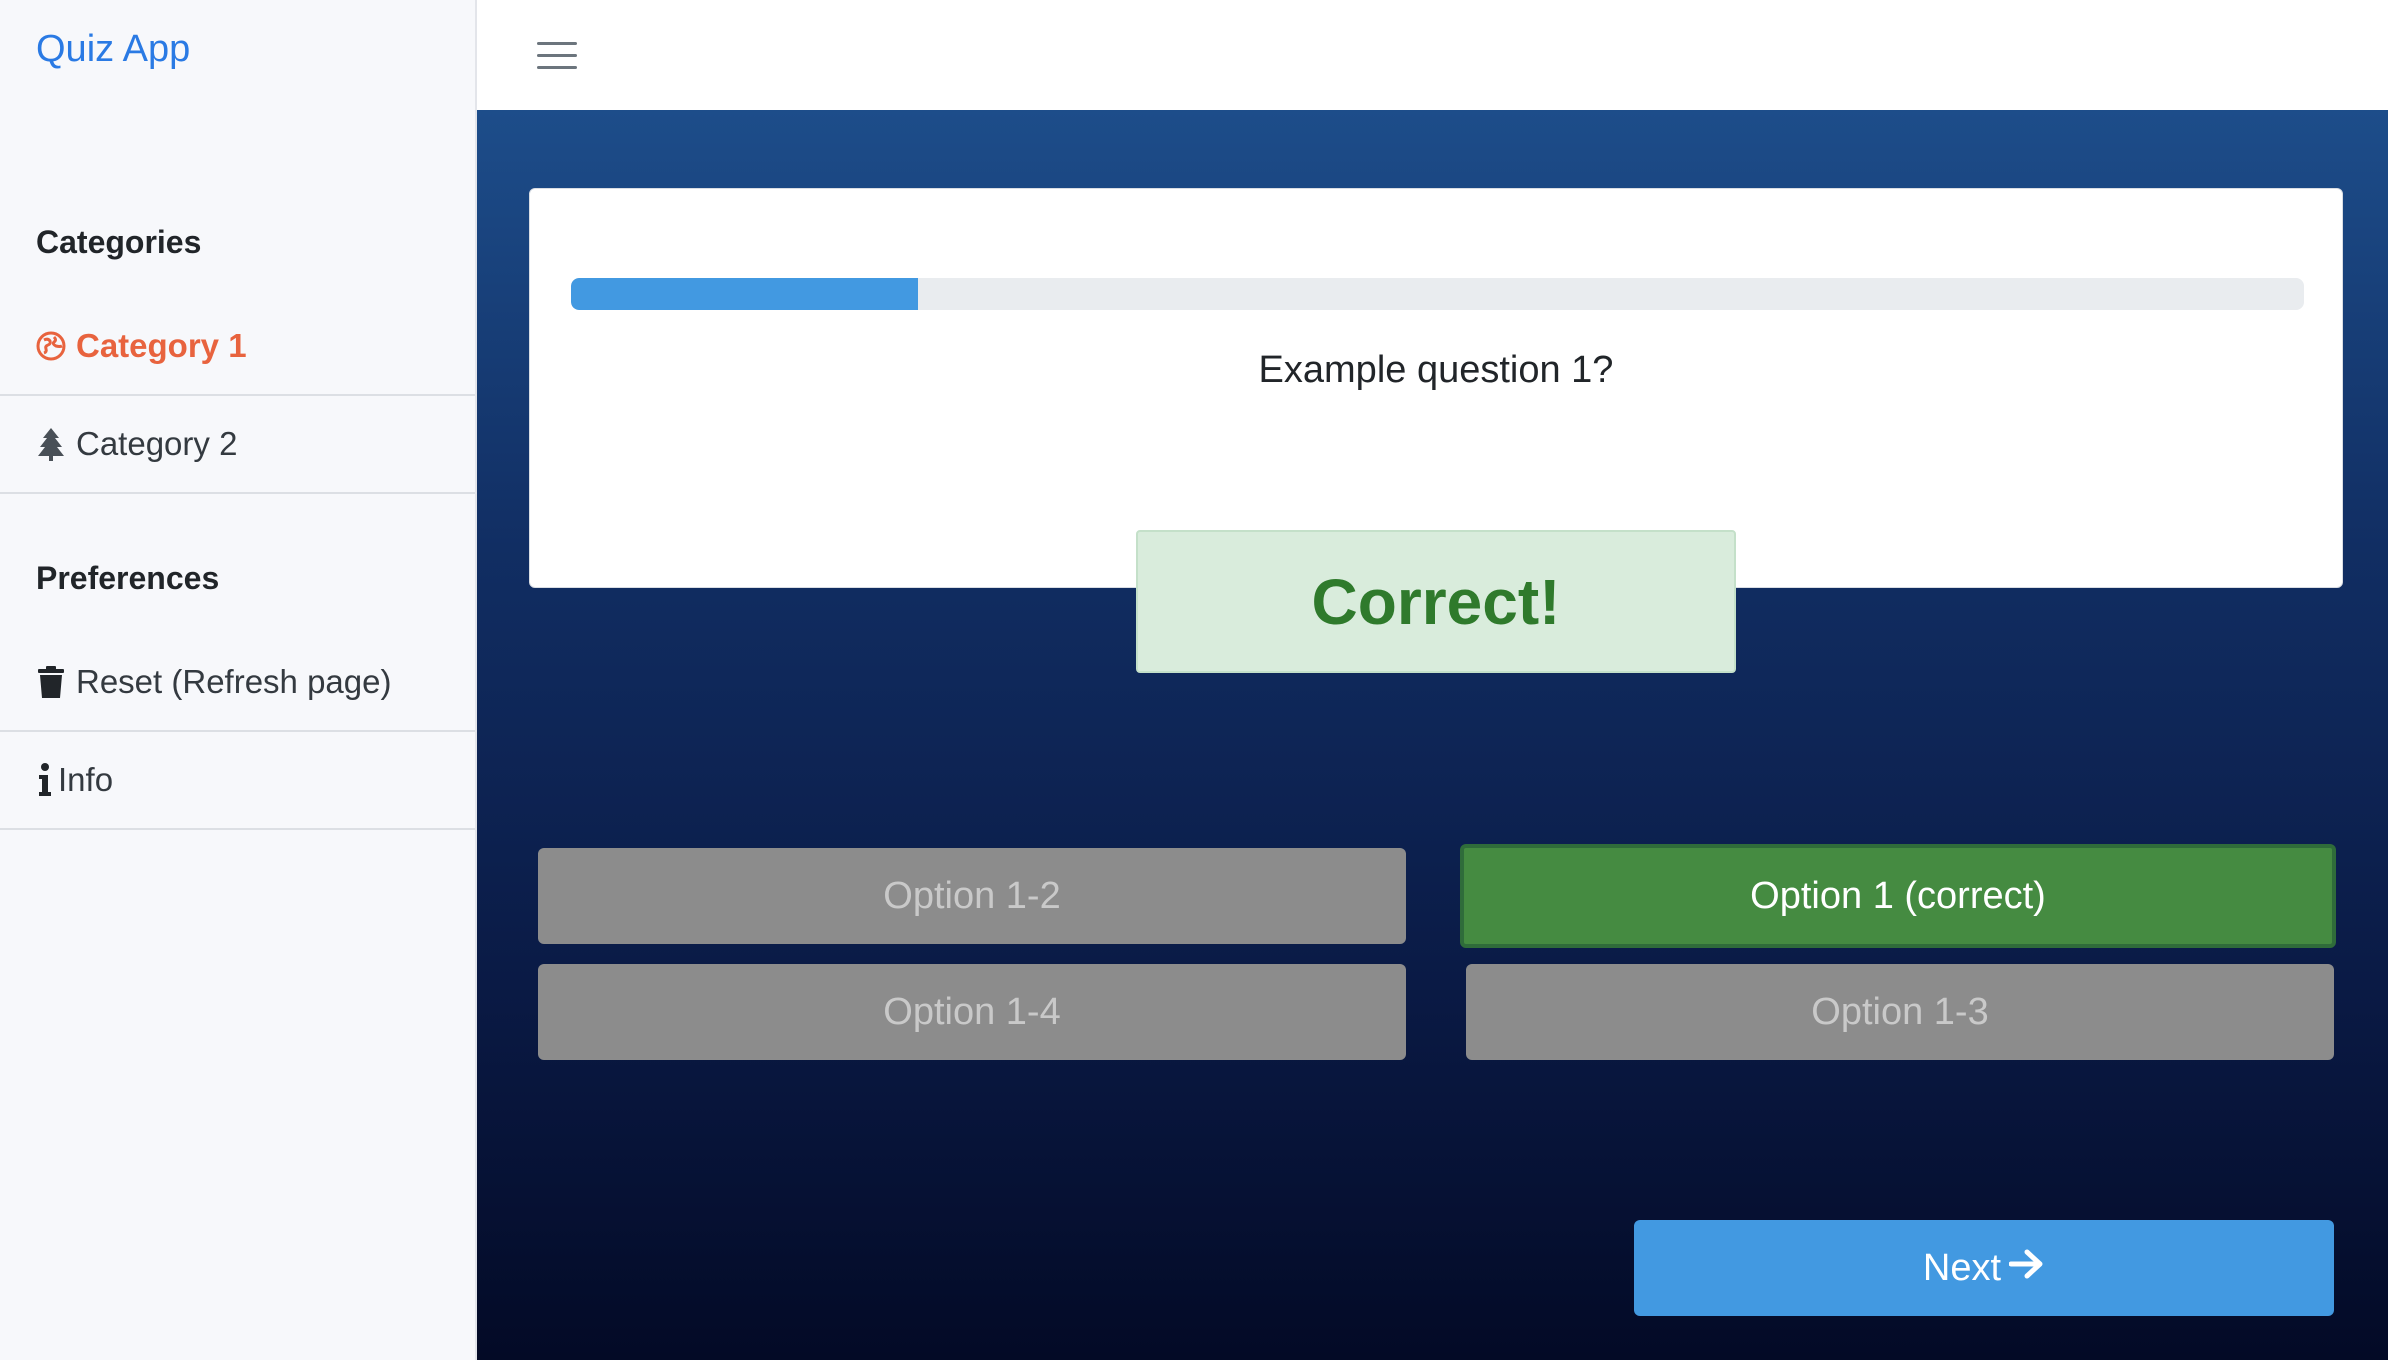 Image resolution: width=2388 pixels, height=1360 pixels. What do you see at coordinates (157, 443) in the screenshot?
I see `sidebar-item-label: Category 2` at bounding box center [157, 443].